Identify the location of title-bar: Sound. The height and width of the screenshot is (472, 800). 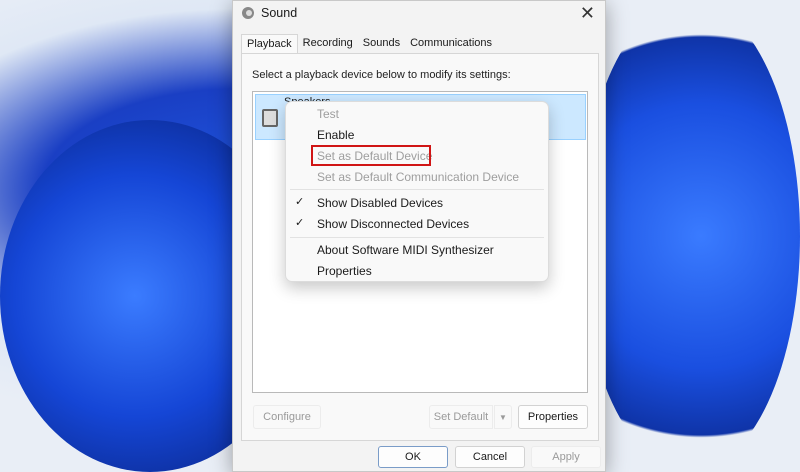
(269, 13).